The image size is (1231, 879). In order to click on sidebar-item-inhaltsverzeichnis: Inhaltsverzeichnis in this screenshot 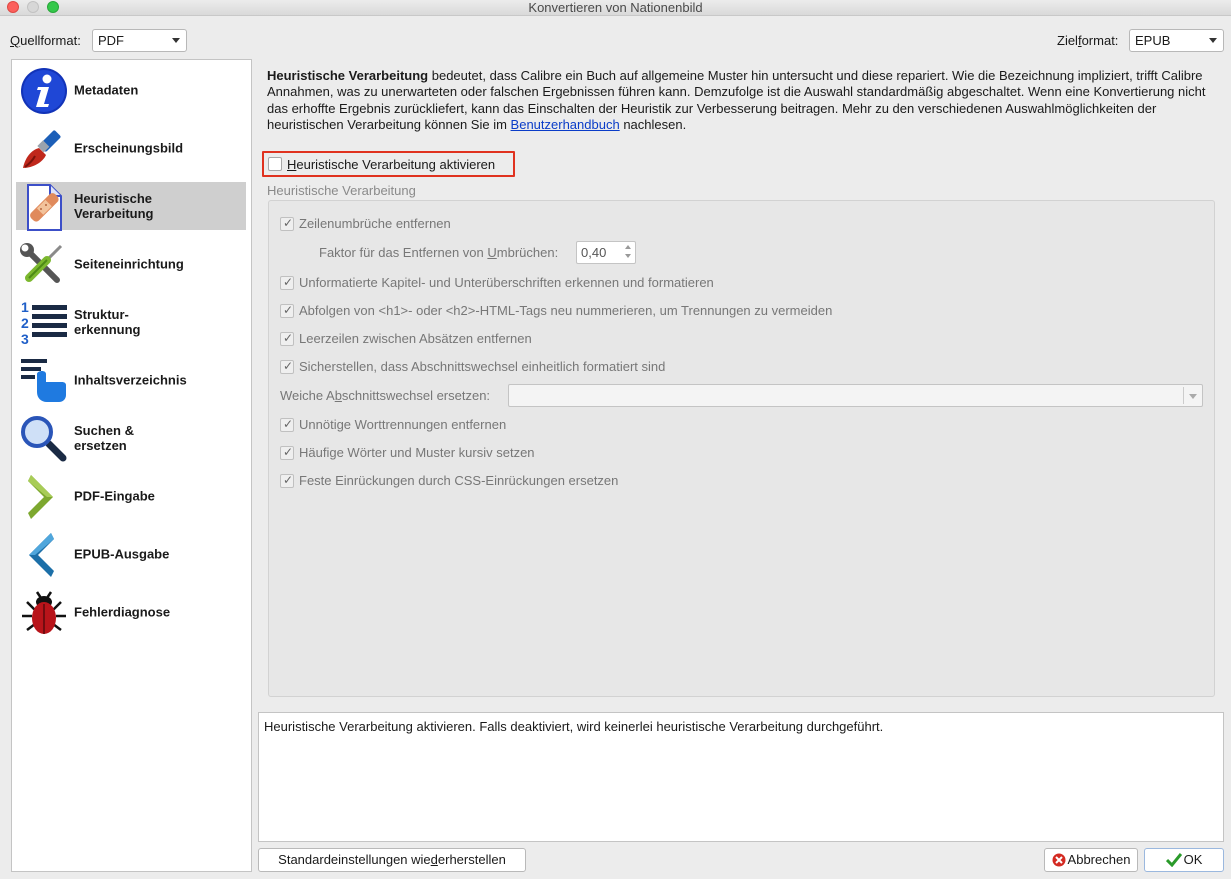, I will do `click(131, 380)`.